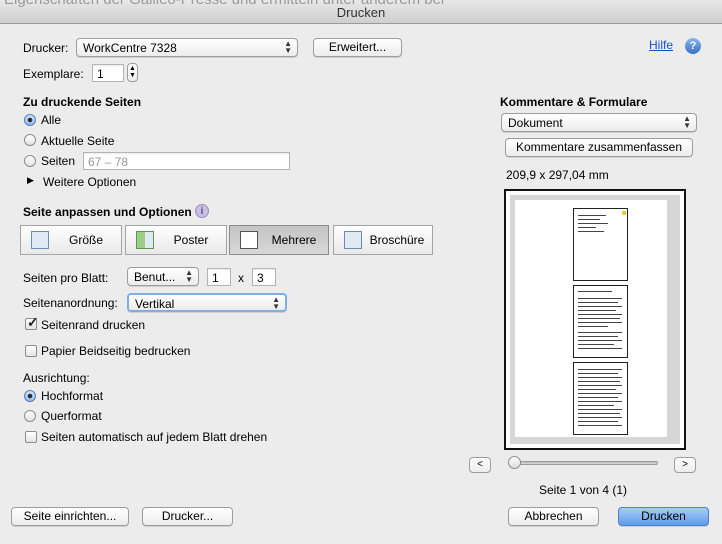 This screenshot has width=722, height=544. Describe the element at coordinates (78, 141) in the screenshot. I see `radio-current-page-label: Aktuelle Seite` at that location.